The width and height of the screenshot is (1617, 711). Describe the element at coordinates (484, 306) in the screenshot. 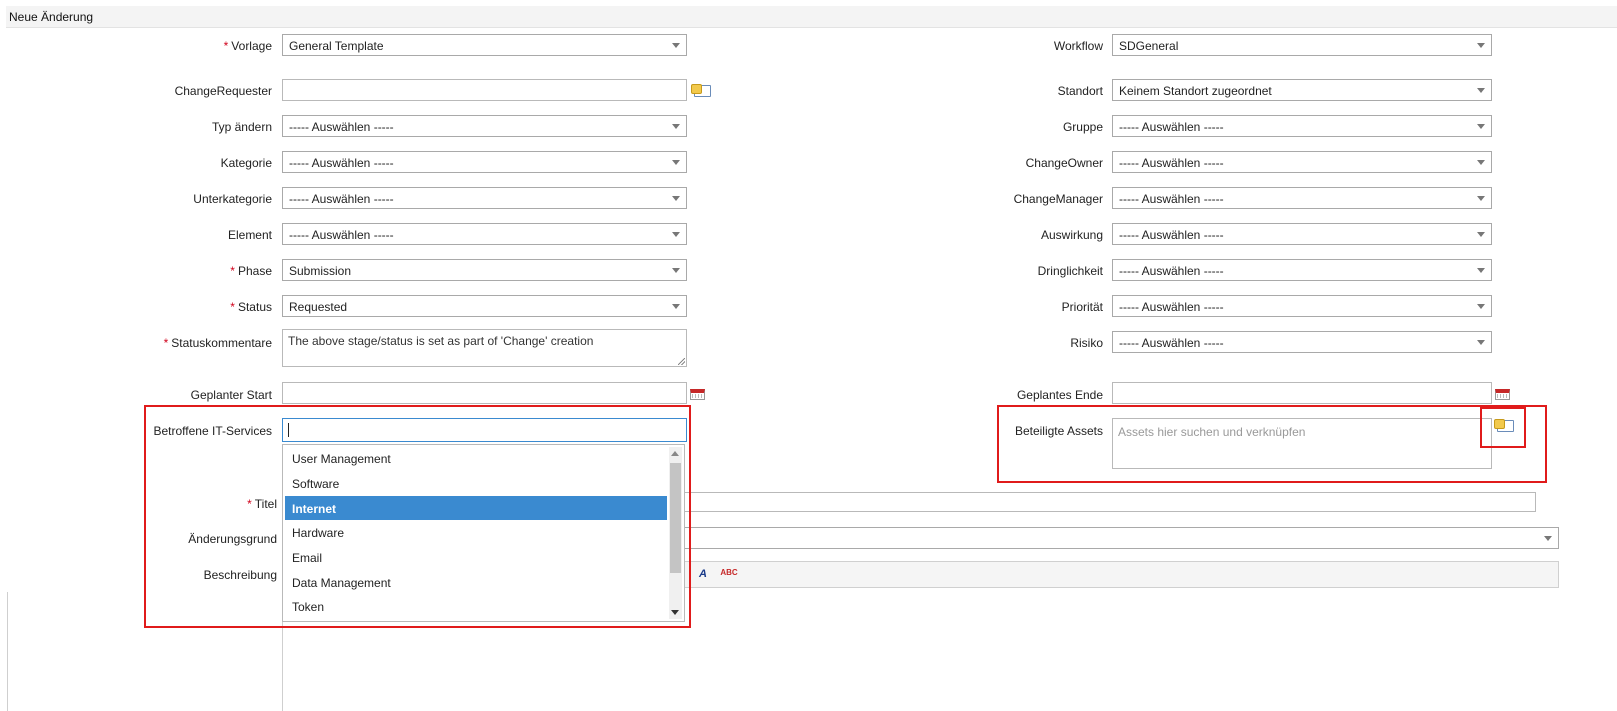

I see `status-select: Requested` at that location.